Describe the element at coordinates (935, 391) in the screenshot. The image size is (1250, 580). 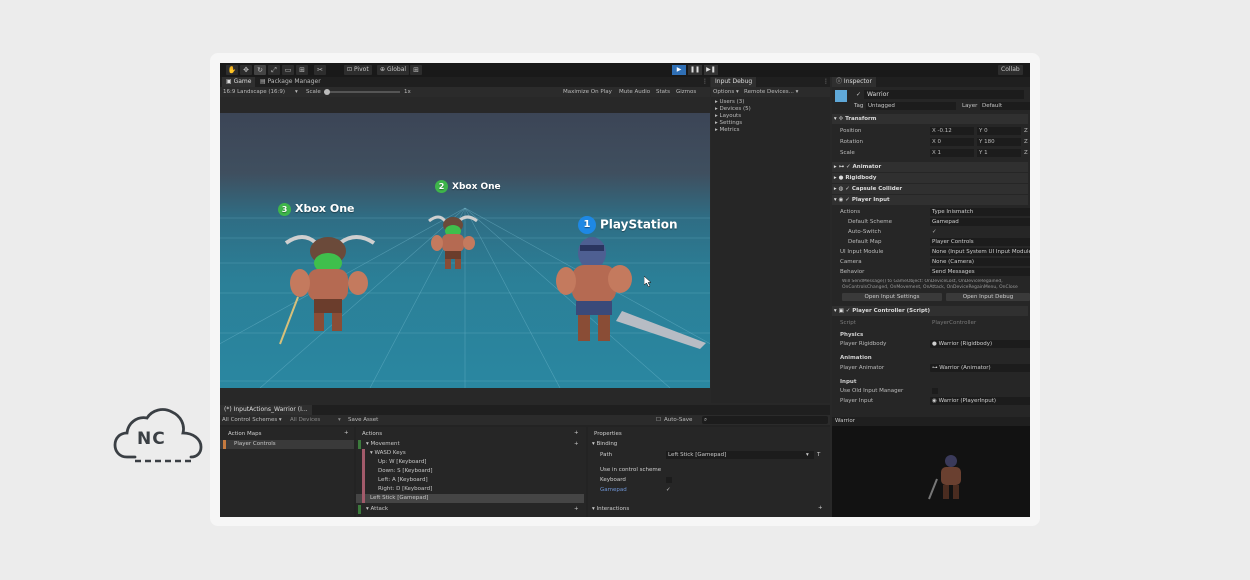
I see `use-old-input-checkbox` at that location.